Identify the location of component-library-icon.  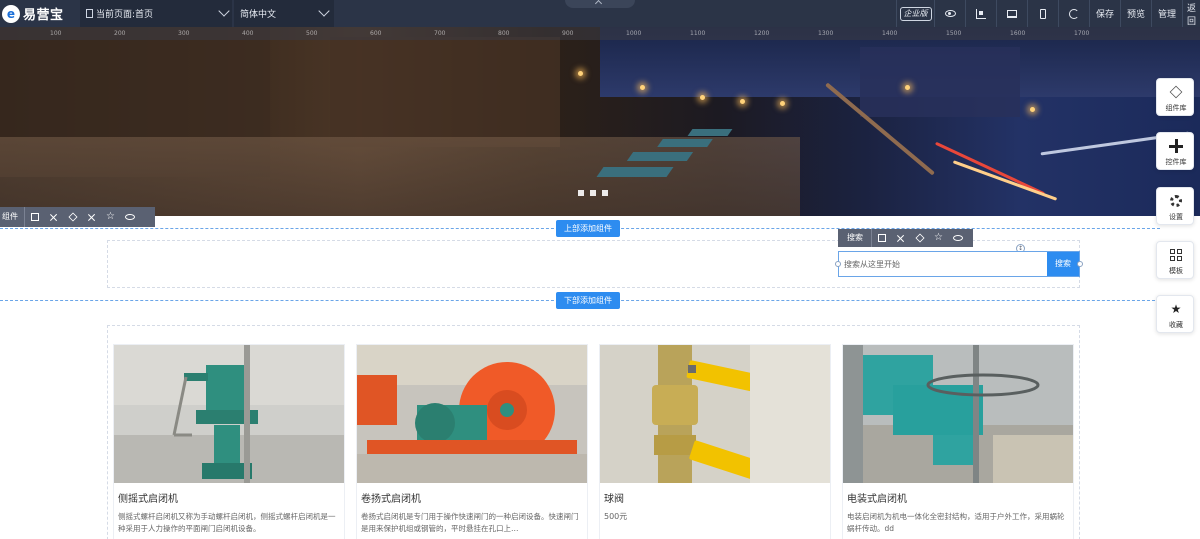
(1176, 92).